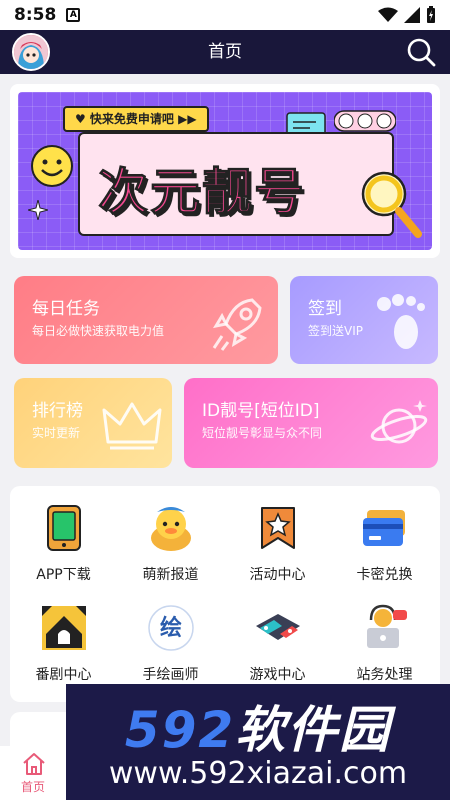  What do you see at coordinates (146, 320) in the screenshot?
I see `daily-task-card: 每日任务 每日必做快速获取电力值` at bounding box center [146, 320].